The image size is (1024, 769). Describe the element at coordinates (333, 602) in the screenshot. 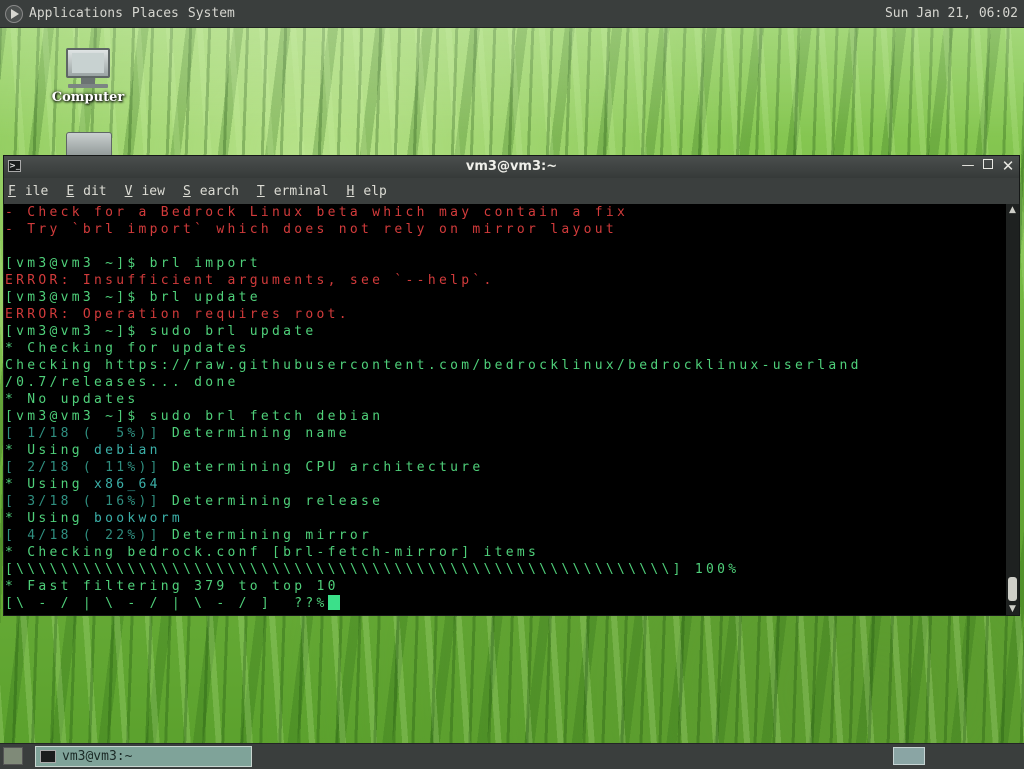

I see `terminal-cursor` at that location.